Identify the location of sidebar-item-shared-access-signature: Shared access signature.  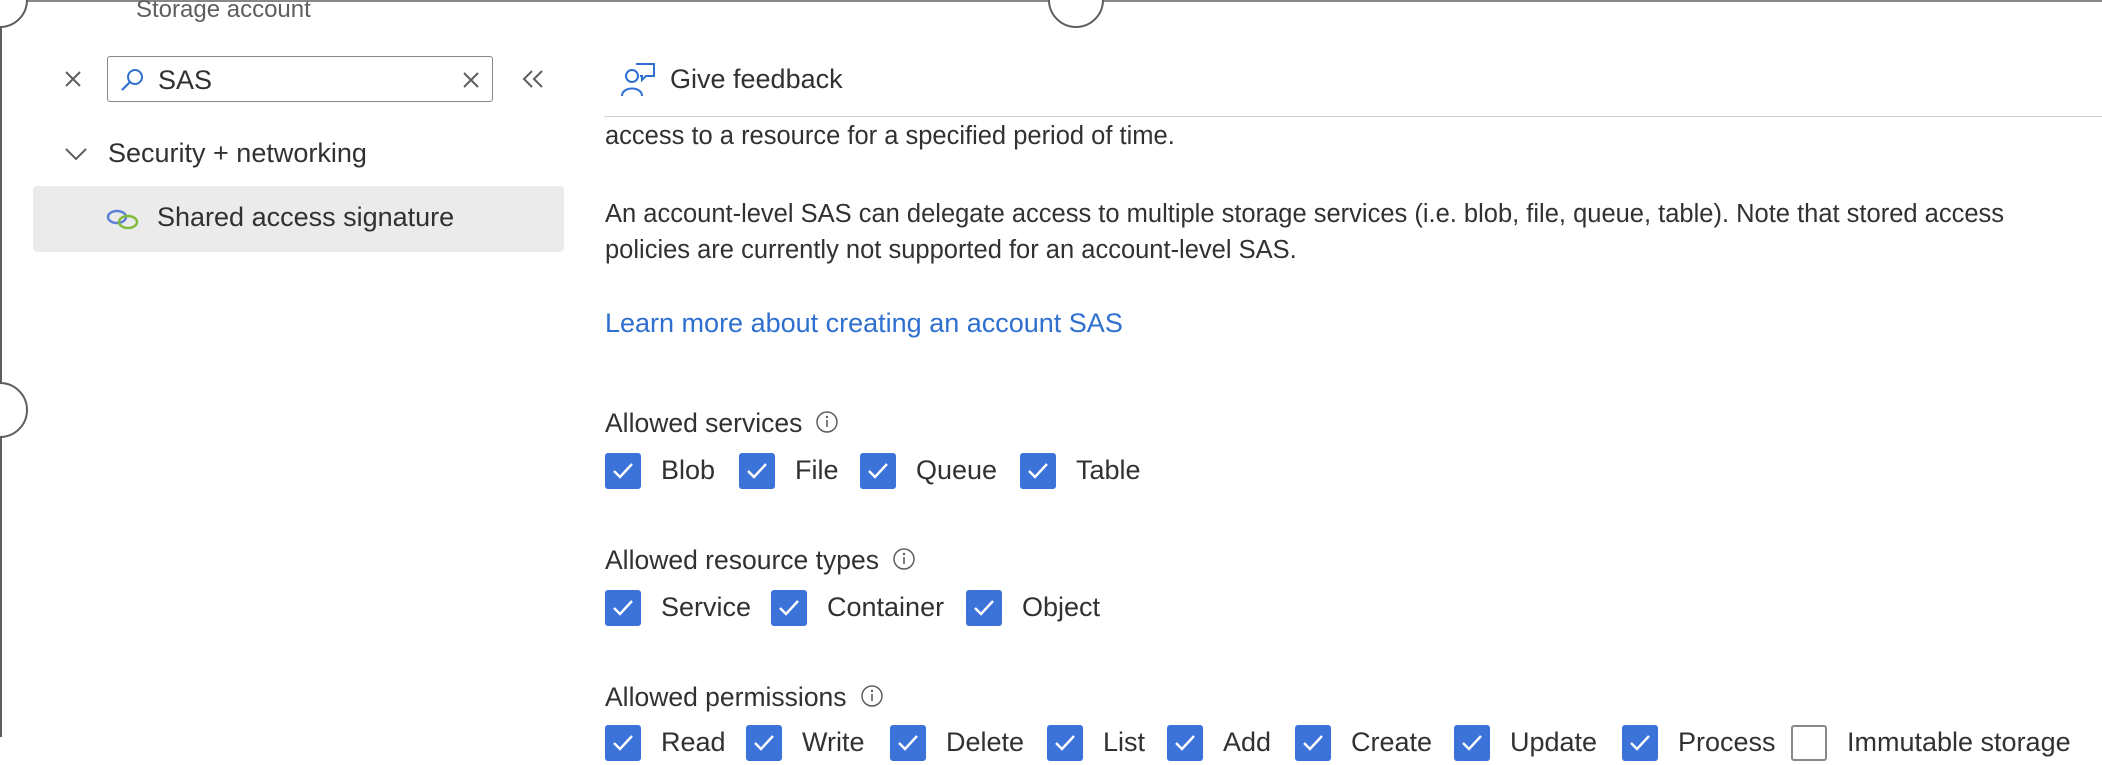
(298, 219).